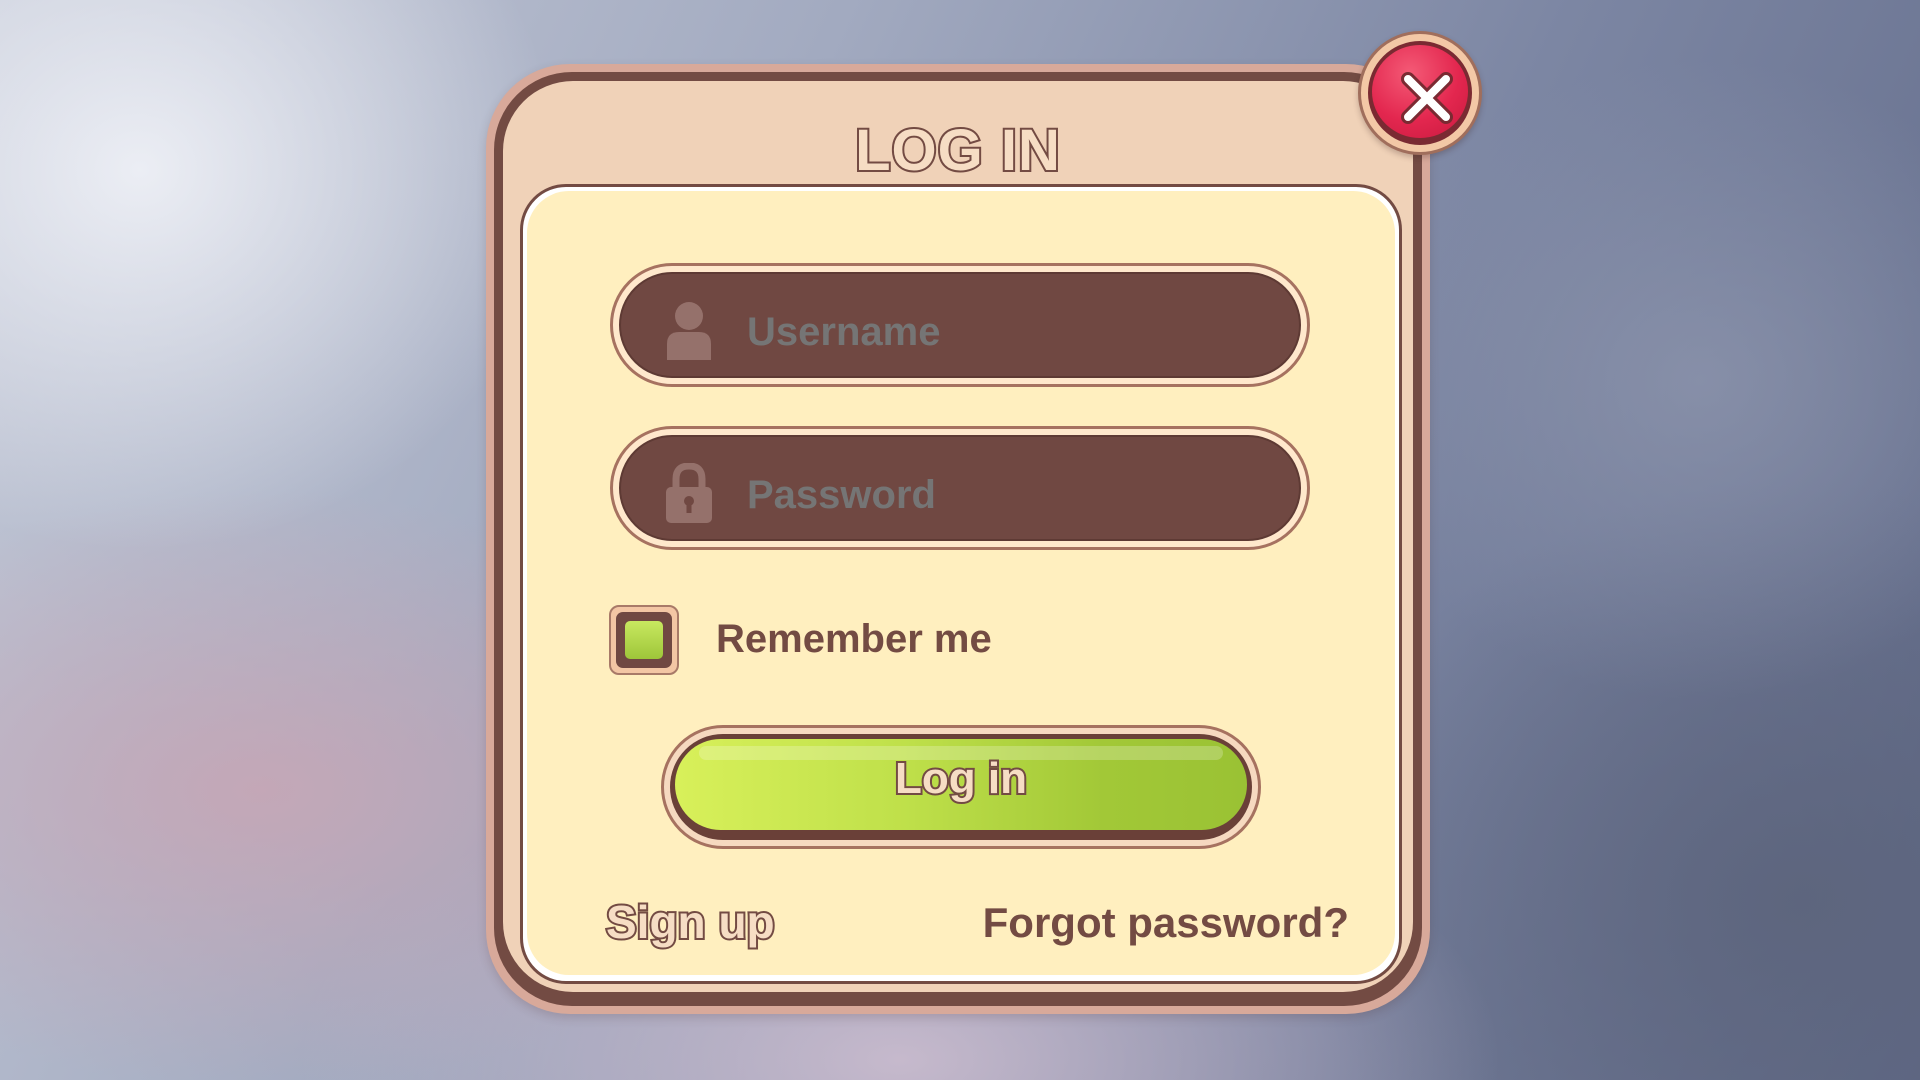 The image size is (1920, 1080). I want to click on remember-me-checkbox, so click(644, 640).